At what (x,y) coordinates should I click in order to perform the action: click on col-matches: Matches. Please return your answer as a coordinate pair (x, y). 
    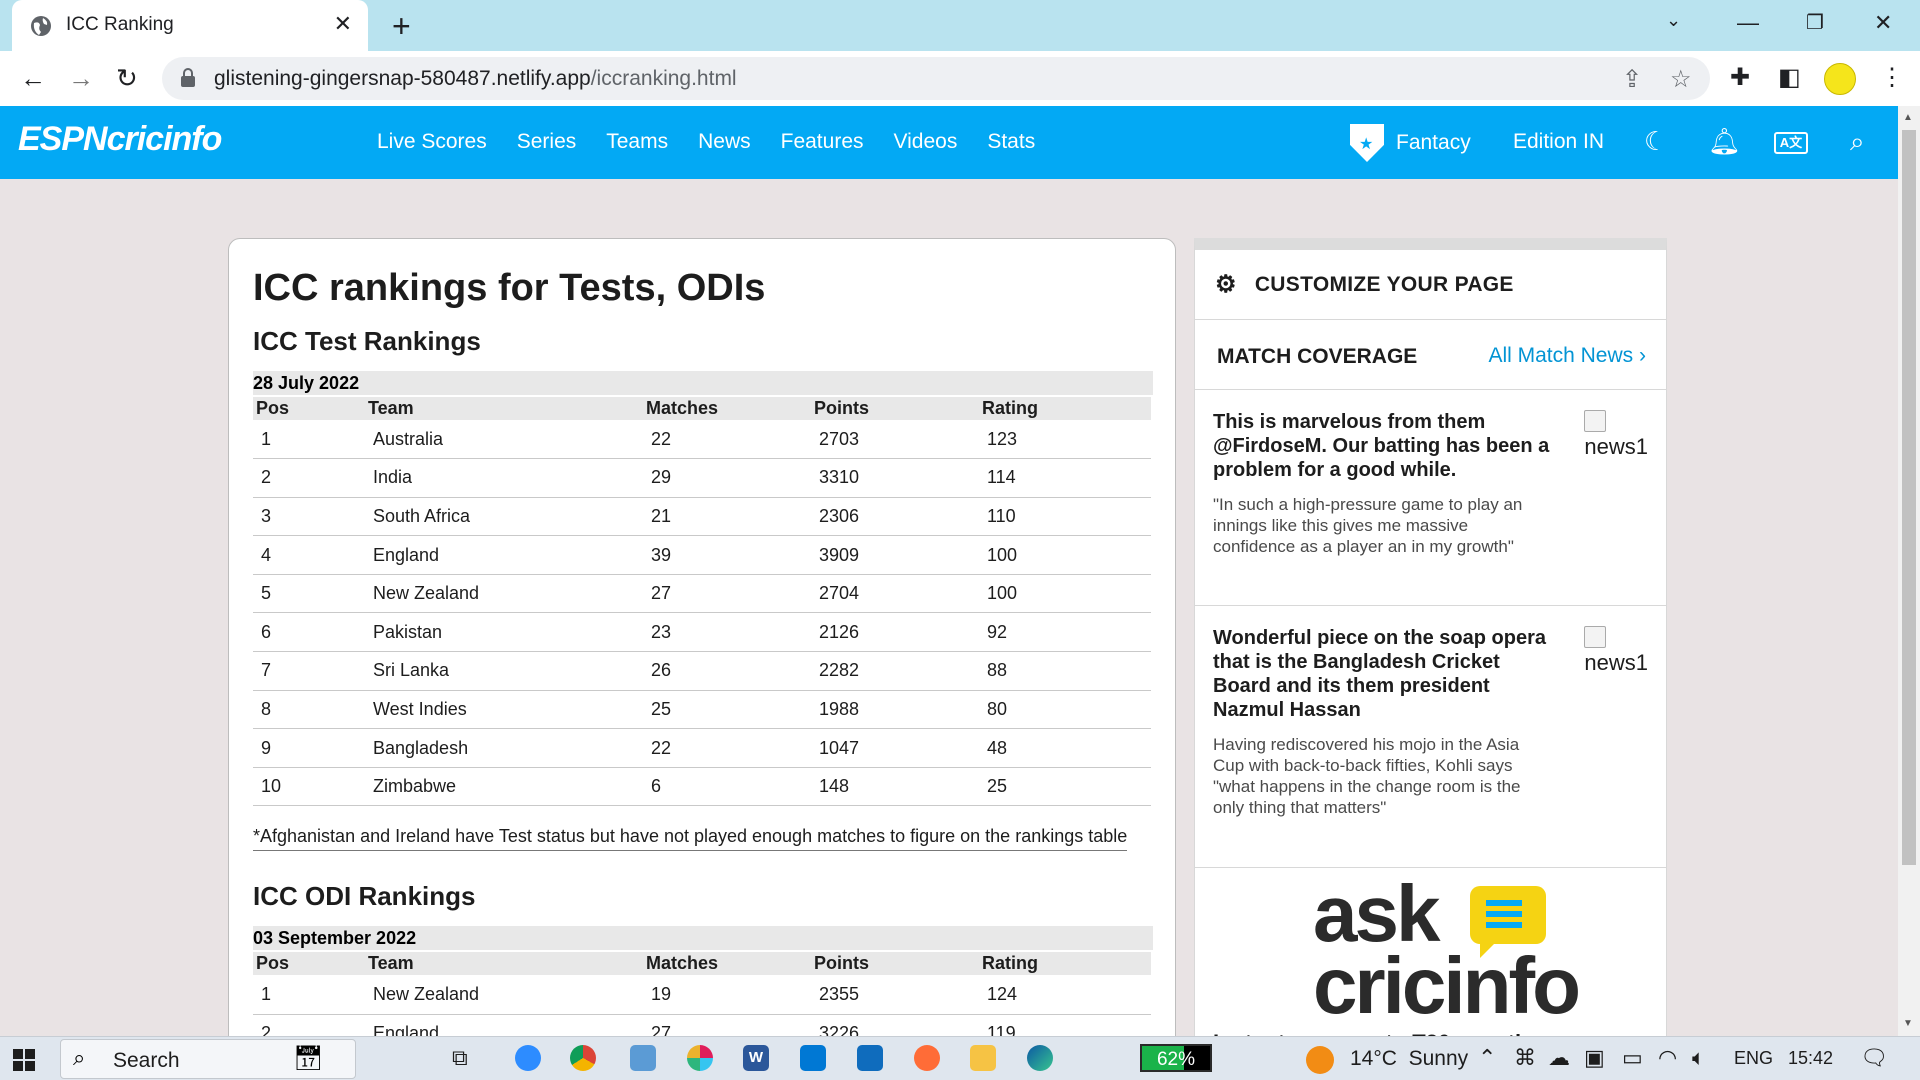
    Looking at the image, I should click on (727, 407).